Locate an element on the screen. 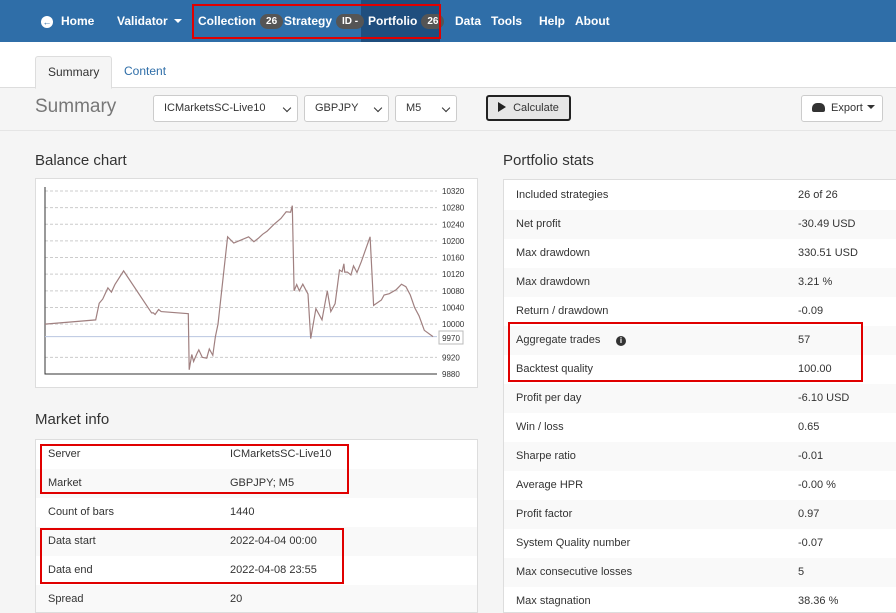 This screenshot has height=613, width=896. row-value: GBPJPY; M5 is located at coordinates (262, 483).